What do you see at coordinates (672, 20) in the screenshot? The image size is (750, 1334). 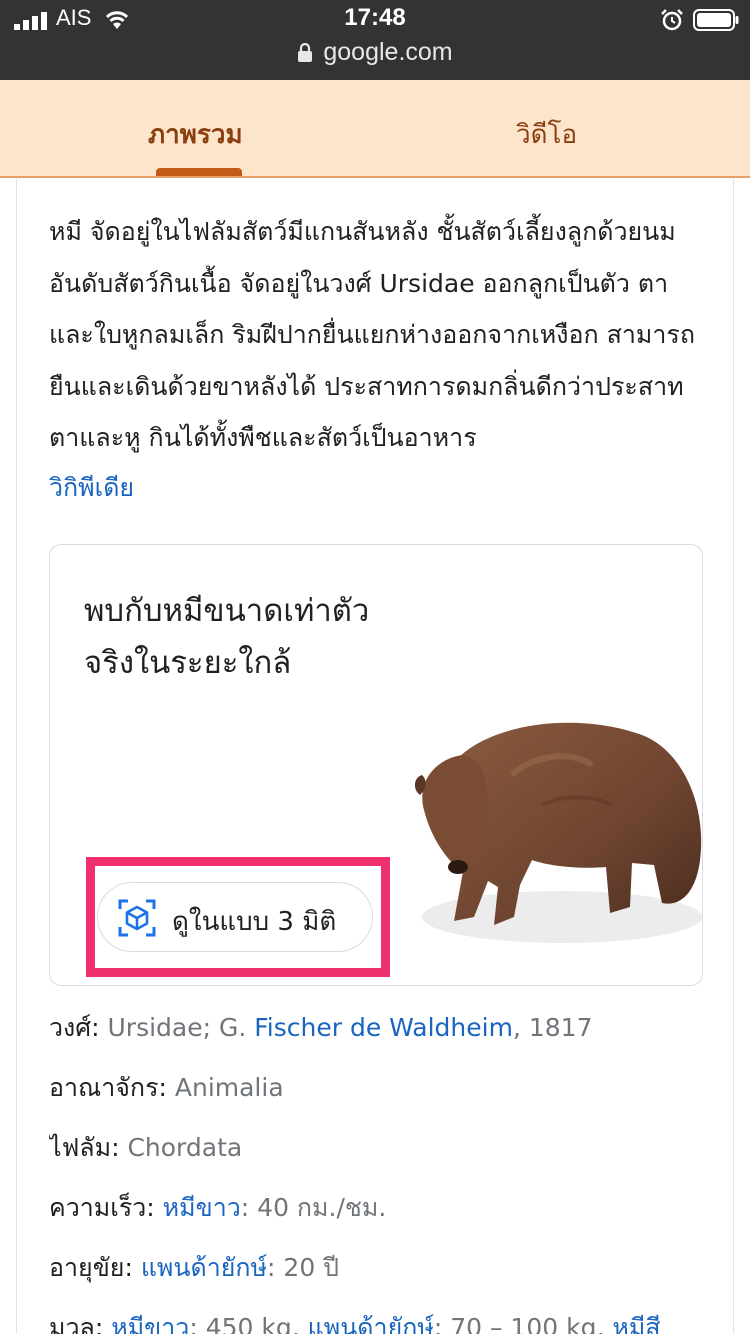 I see `alarm-icon` at bounding box center [672, 20].